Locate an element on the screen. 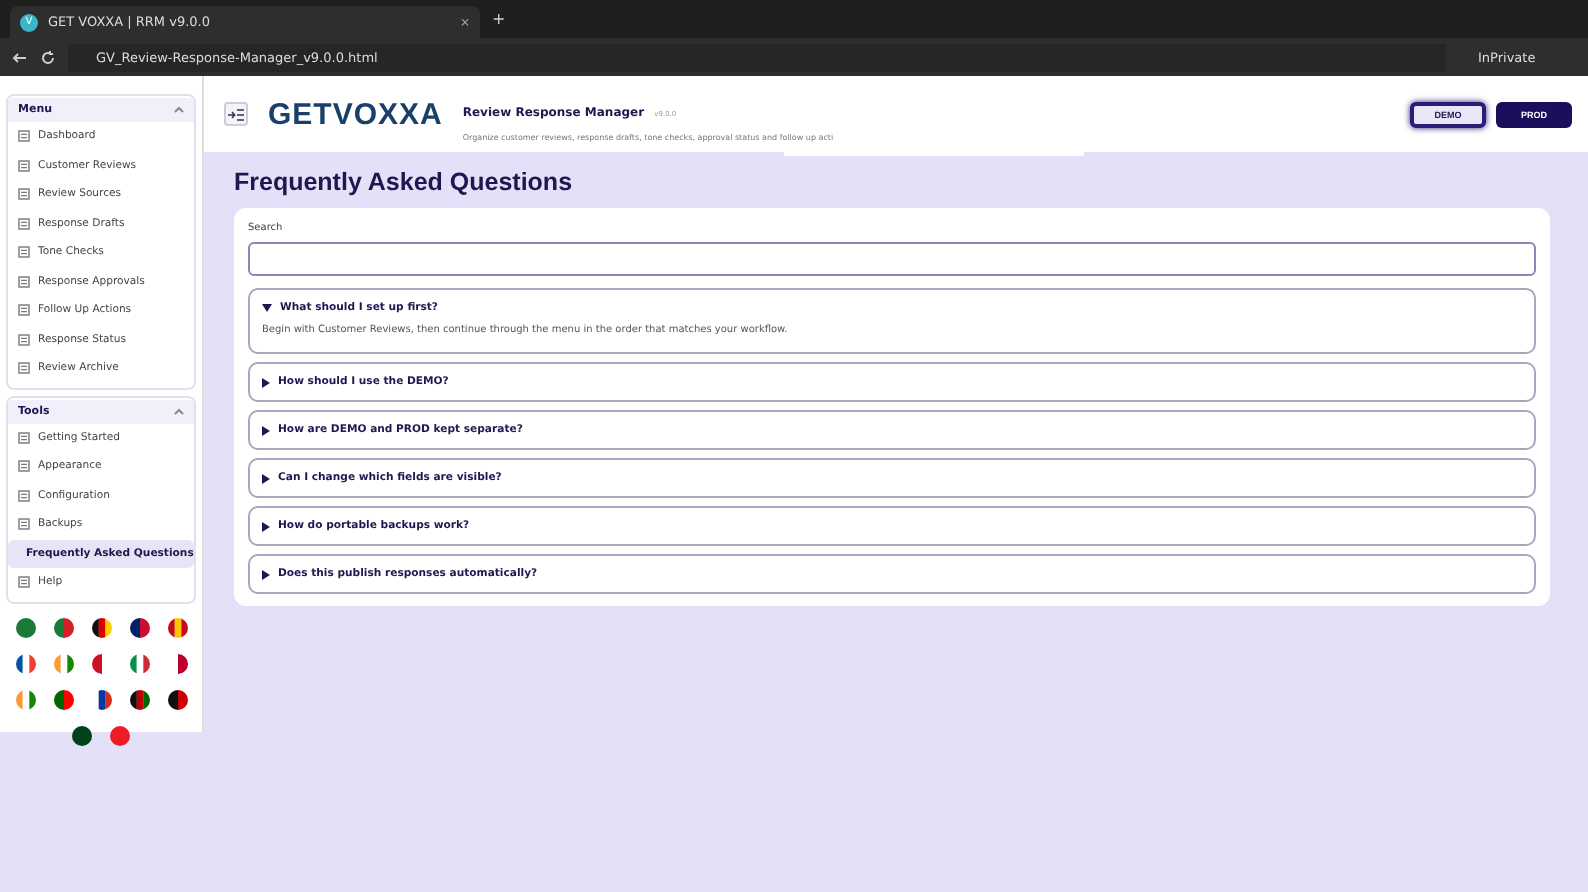 The image size is (1588, 892). back-icon is located at coordinates (20, 57).